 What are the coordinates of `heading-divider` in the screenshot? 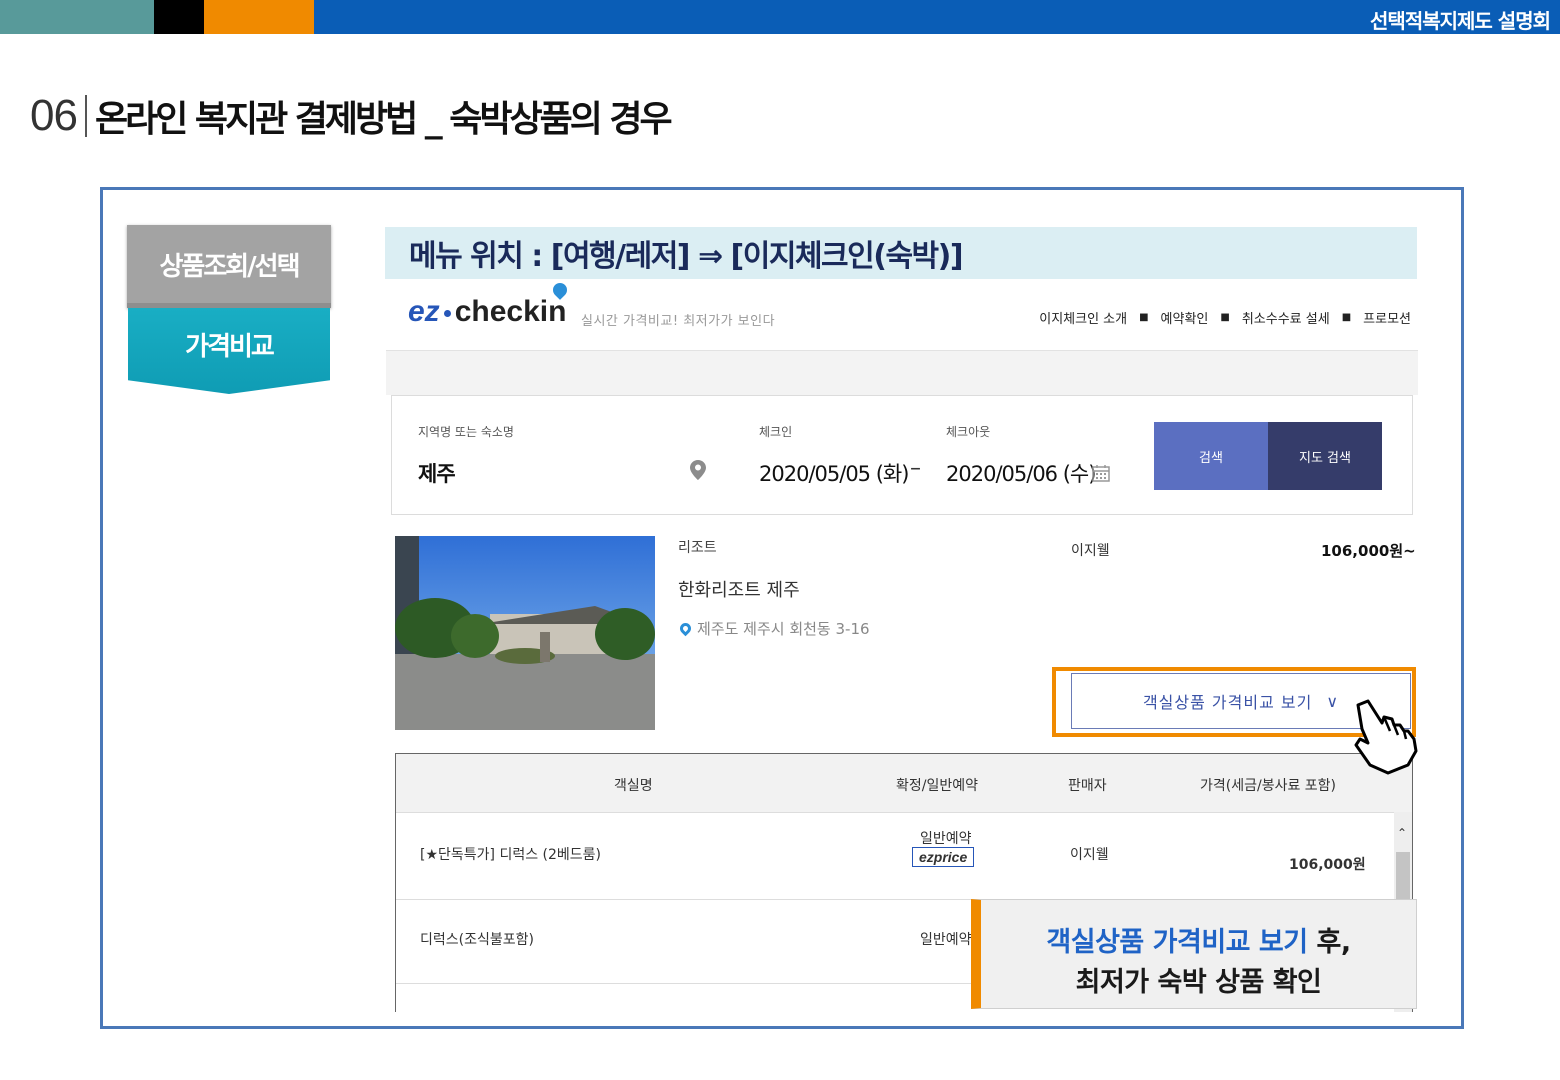 It's located at (85, 116).